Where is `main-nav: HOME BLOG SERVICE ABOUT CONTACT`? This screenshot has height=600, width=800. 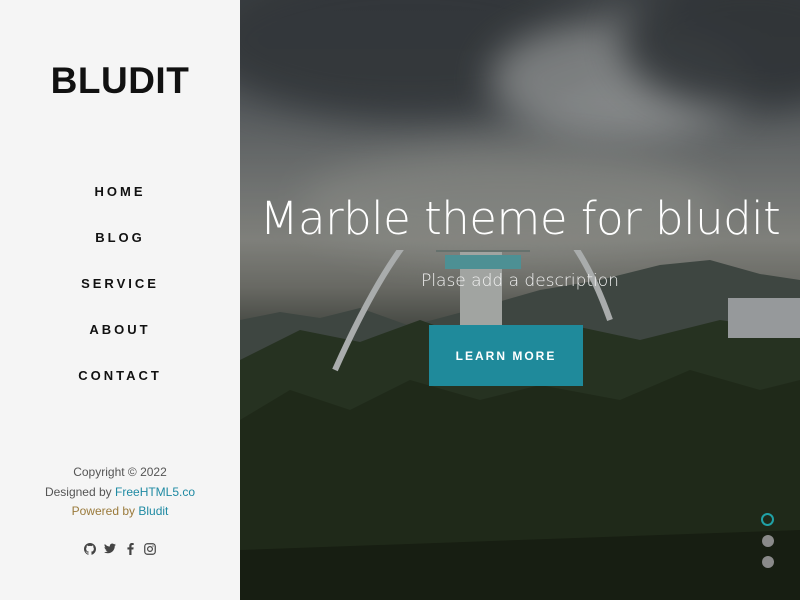
main-nav: HOME BLOG SERVICE ABOUT CONTACT is located at coordinates (120, 298).